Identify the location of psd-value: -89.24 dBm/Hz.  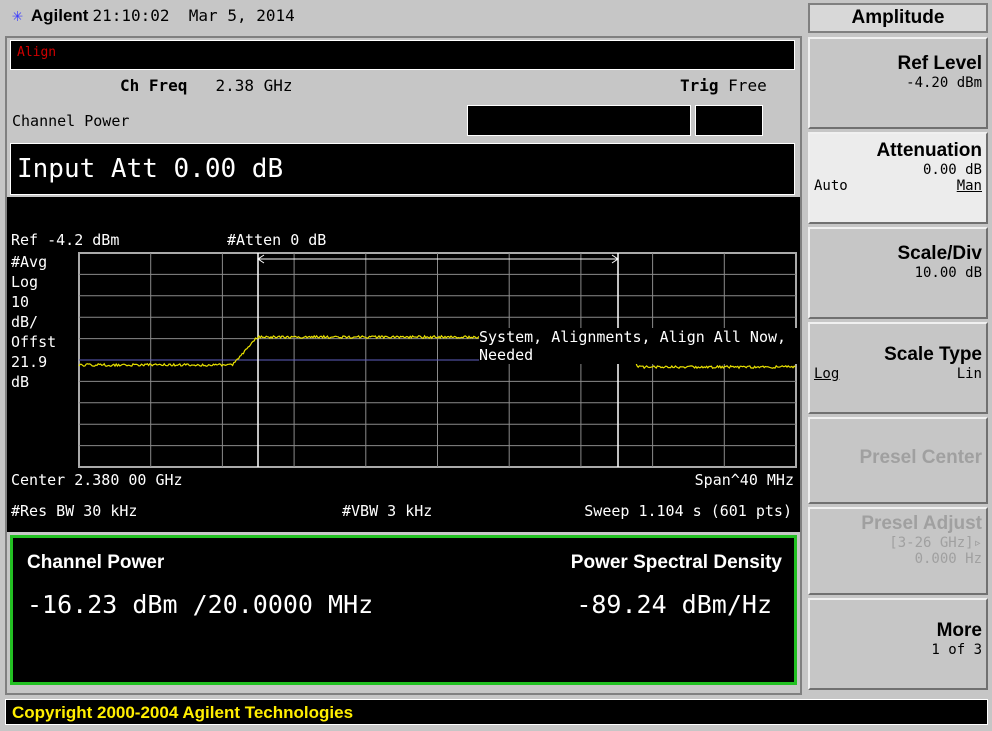
(674, 604).